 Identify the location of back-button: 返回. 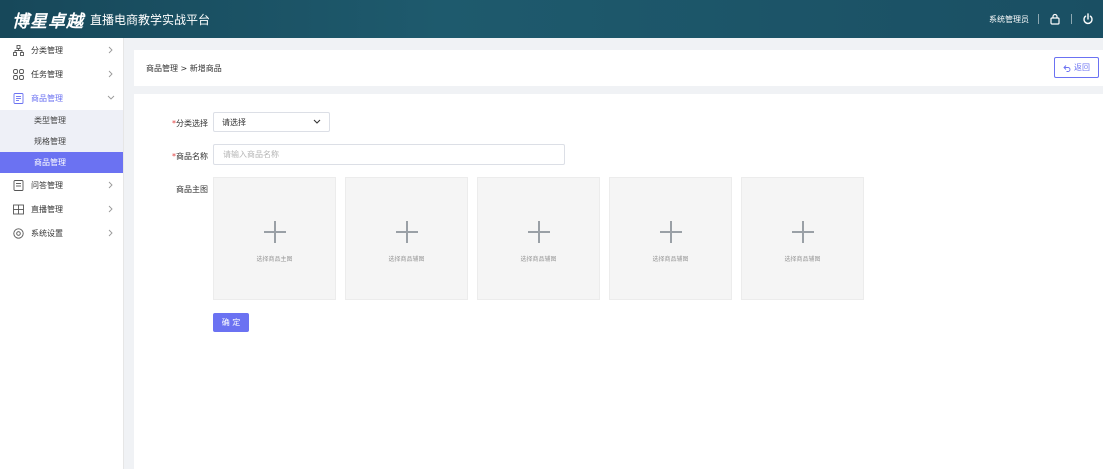
(1076, 67).